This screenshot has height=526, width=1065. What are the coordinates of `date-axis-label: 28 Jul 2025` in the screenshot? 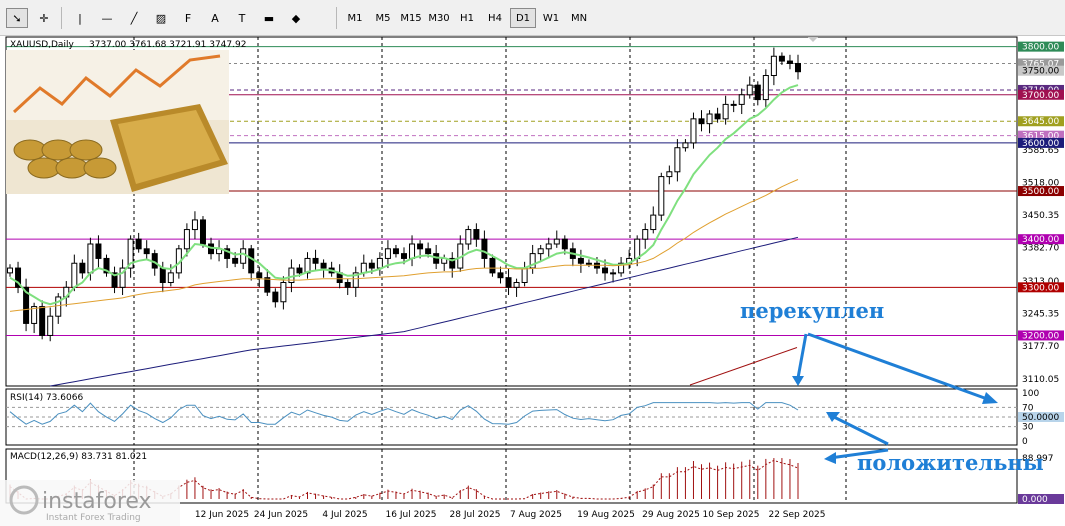 It's located at (475, 515).